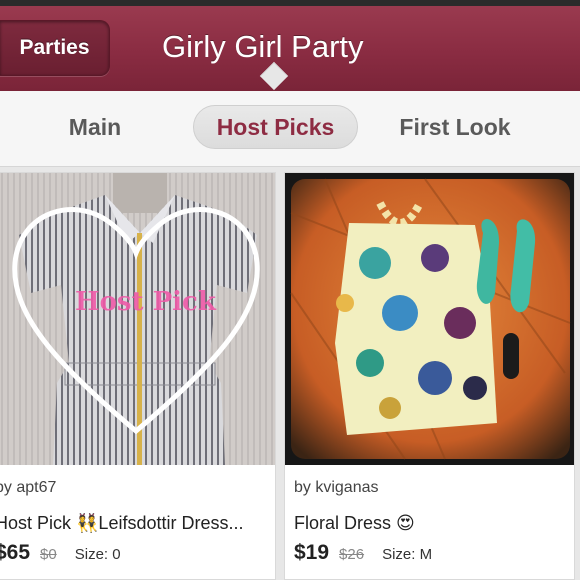 Image resolution: width=580 pixels, height=580 pixels. Describe the element at coordinates (97, 554) in the screenshot. I see `listing-size: Size: 0` at that location.